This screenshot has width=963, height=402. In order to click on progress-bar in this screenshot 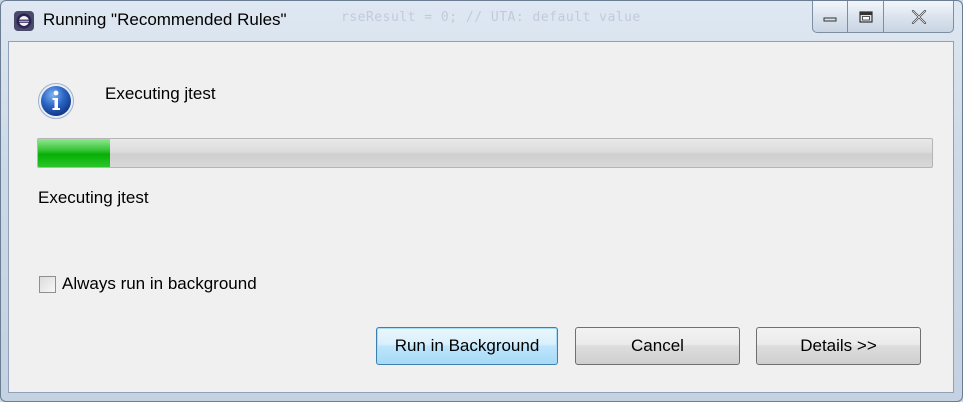, I will do `click(485, 153)`.